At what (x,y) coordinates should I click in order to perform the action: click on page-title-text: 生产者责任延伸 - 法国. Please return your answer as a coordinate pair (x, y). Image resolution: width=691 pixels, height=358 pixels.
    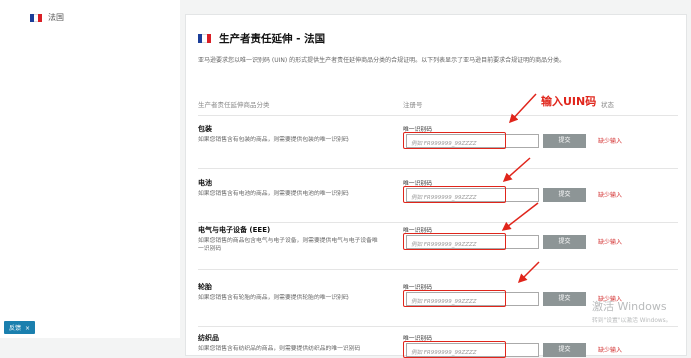
    Looking at the image, I should click on (272, 39).